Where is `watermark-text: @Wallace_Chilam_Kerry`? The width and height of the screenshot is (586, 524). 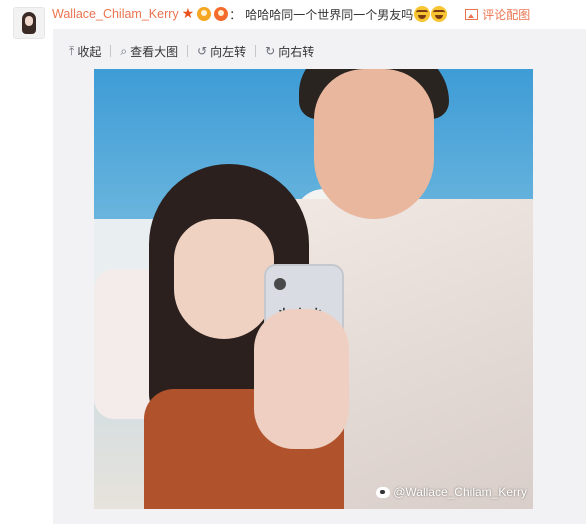
watermark-text: @Wallace_Chilam_Kerry is located at coordinates (460, 492).